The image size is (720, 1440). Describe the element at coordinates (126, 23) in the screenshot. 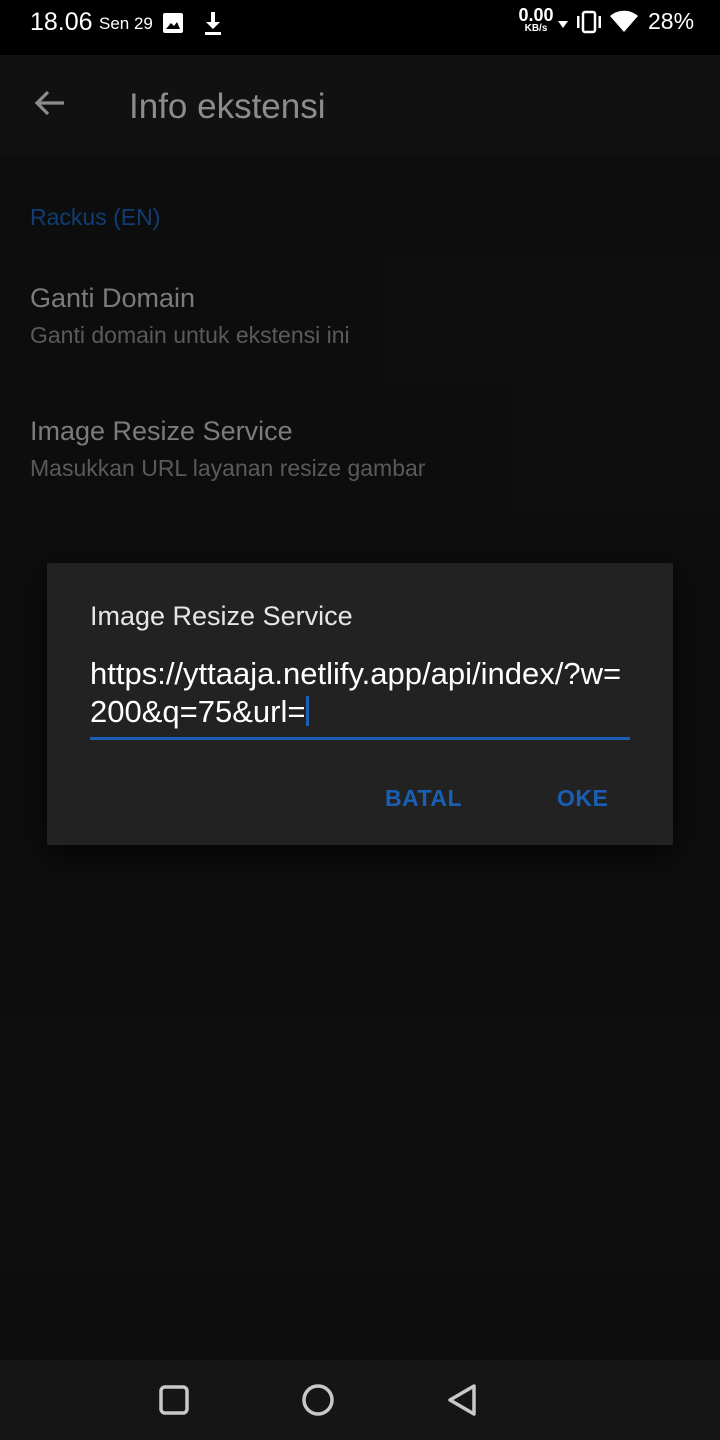

I see `status-date: Sen 29` at that location.